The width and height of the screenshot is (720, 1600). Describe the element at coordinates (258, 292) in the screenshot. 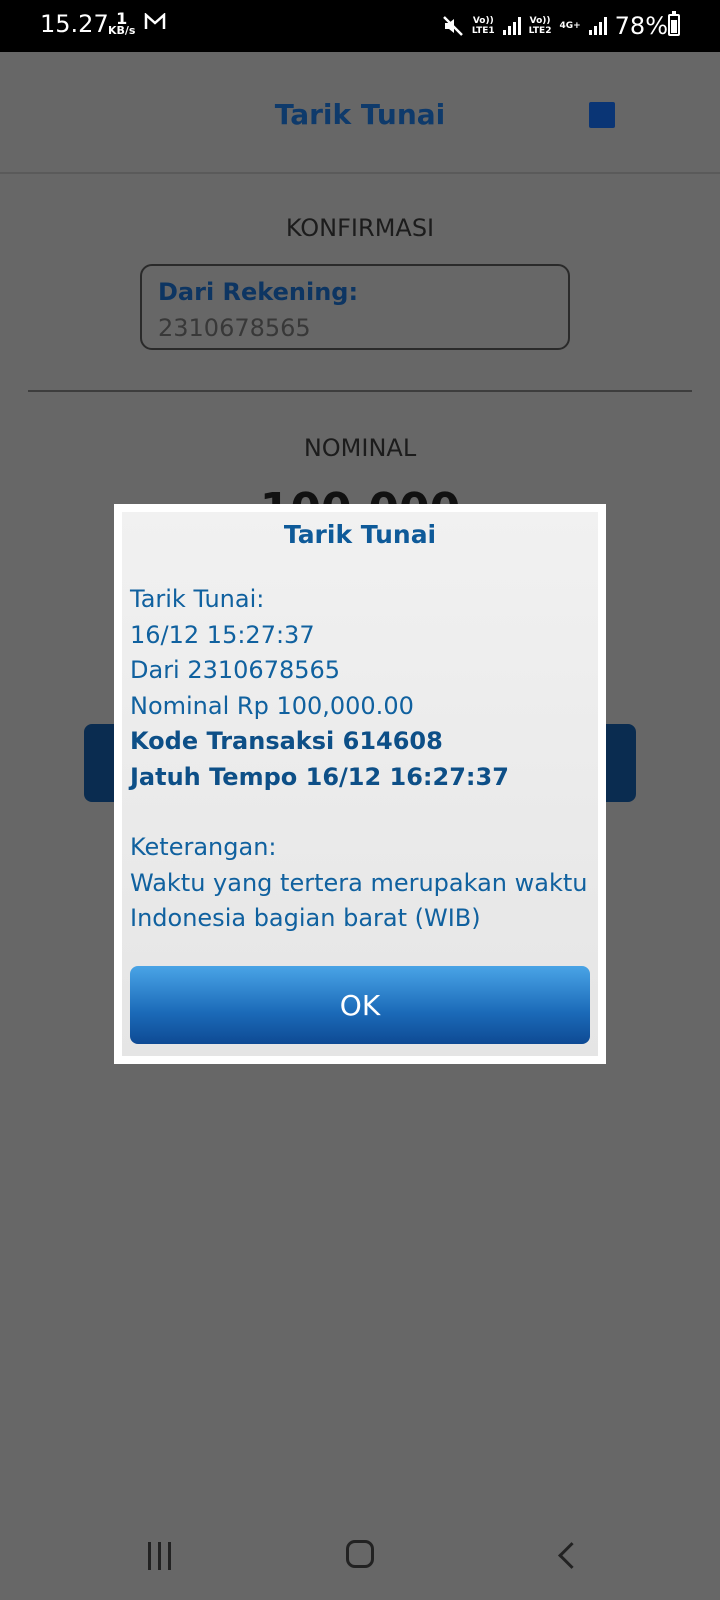

I see `from-account-label: Dari Rekening:` at that location.